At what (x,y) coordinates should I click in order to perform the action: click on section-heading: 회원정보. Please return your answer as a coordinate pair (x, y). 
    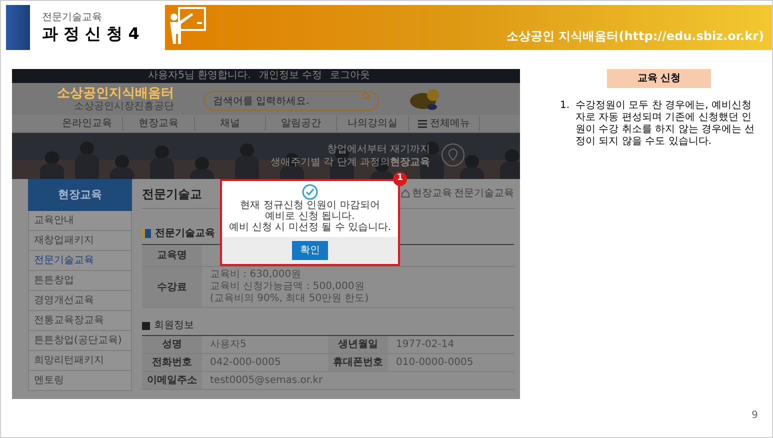
    Looking at the image, I should click on (174, 326).